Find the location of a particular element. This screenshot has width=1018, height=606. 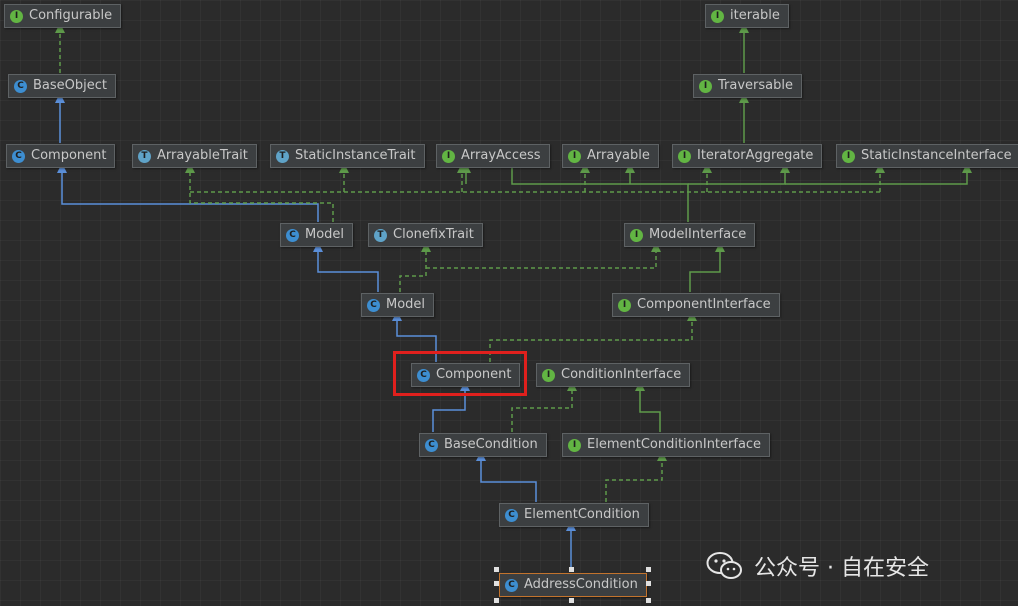

node-arrayable: I Arrayable is located at coordinates (610, 156).